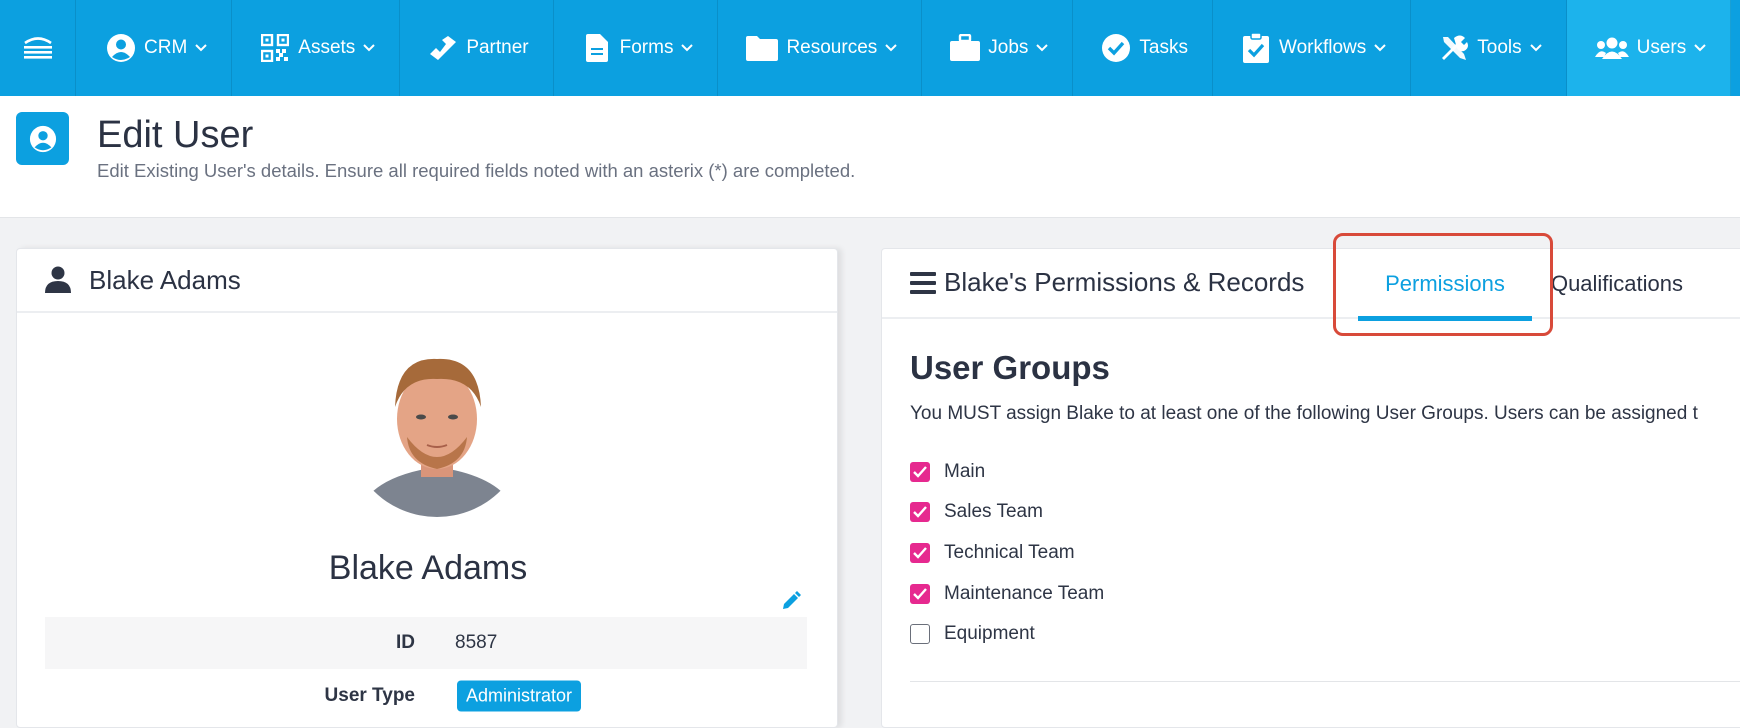  What do you see at coordinates (1454, 48) in the screenshot?
I see `tools-icon` at bounding box center [1454, 48].